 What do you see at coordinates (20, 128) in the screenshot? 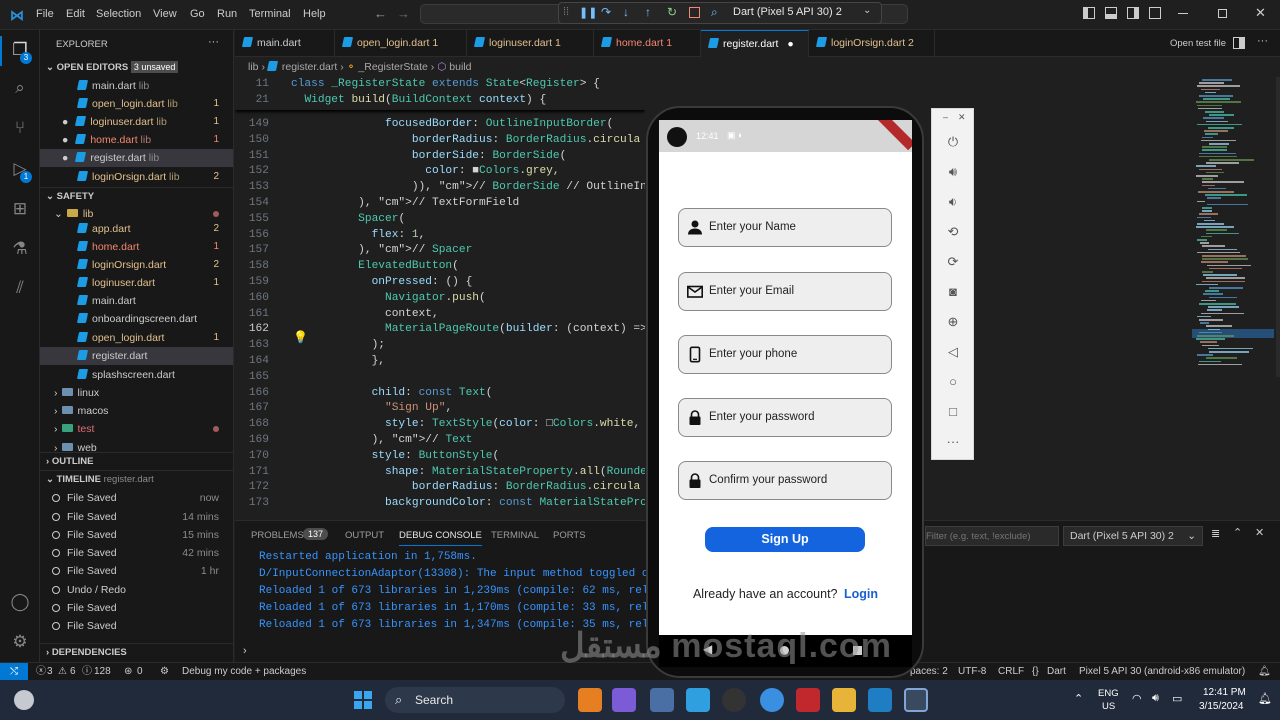
I see `source-control-icon: ⑂` at bounding box center [20, 128].